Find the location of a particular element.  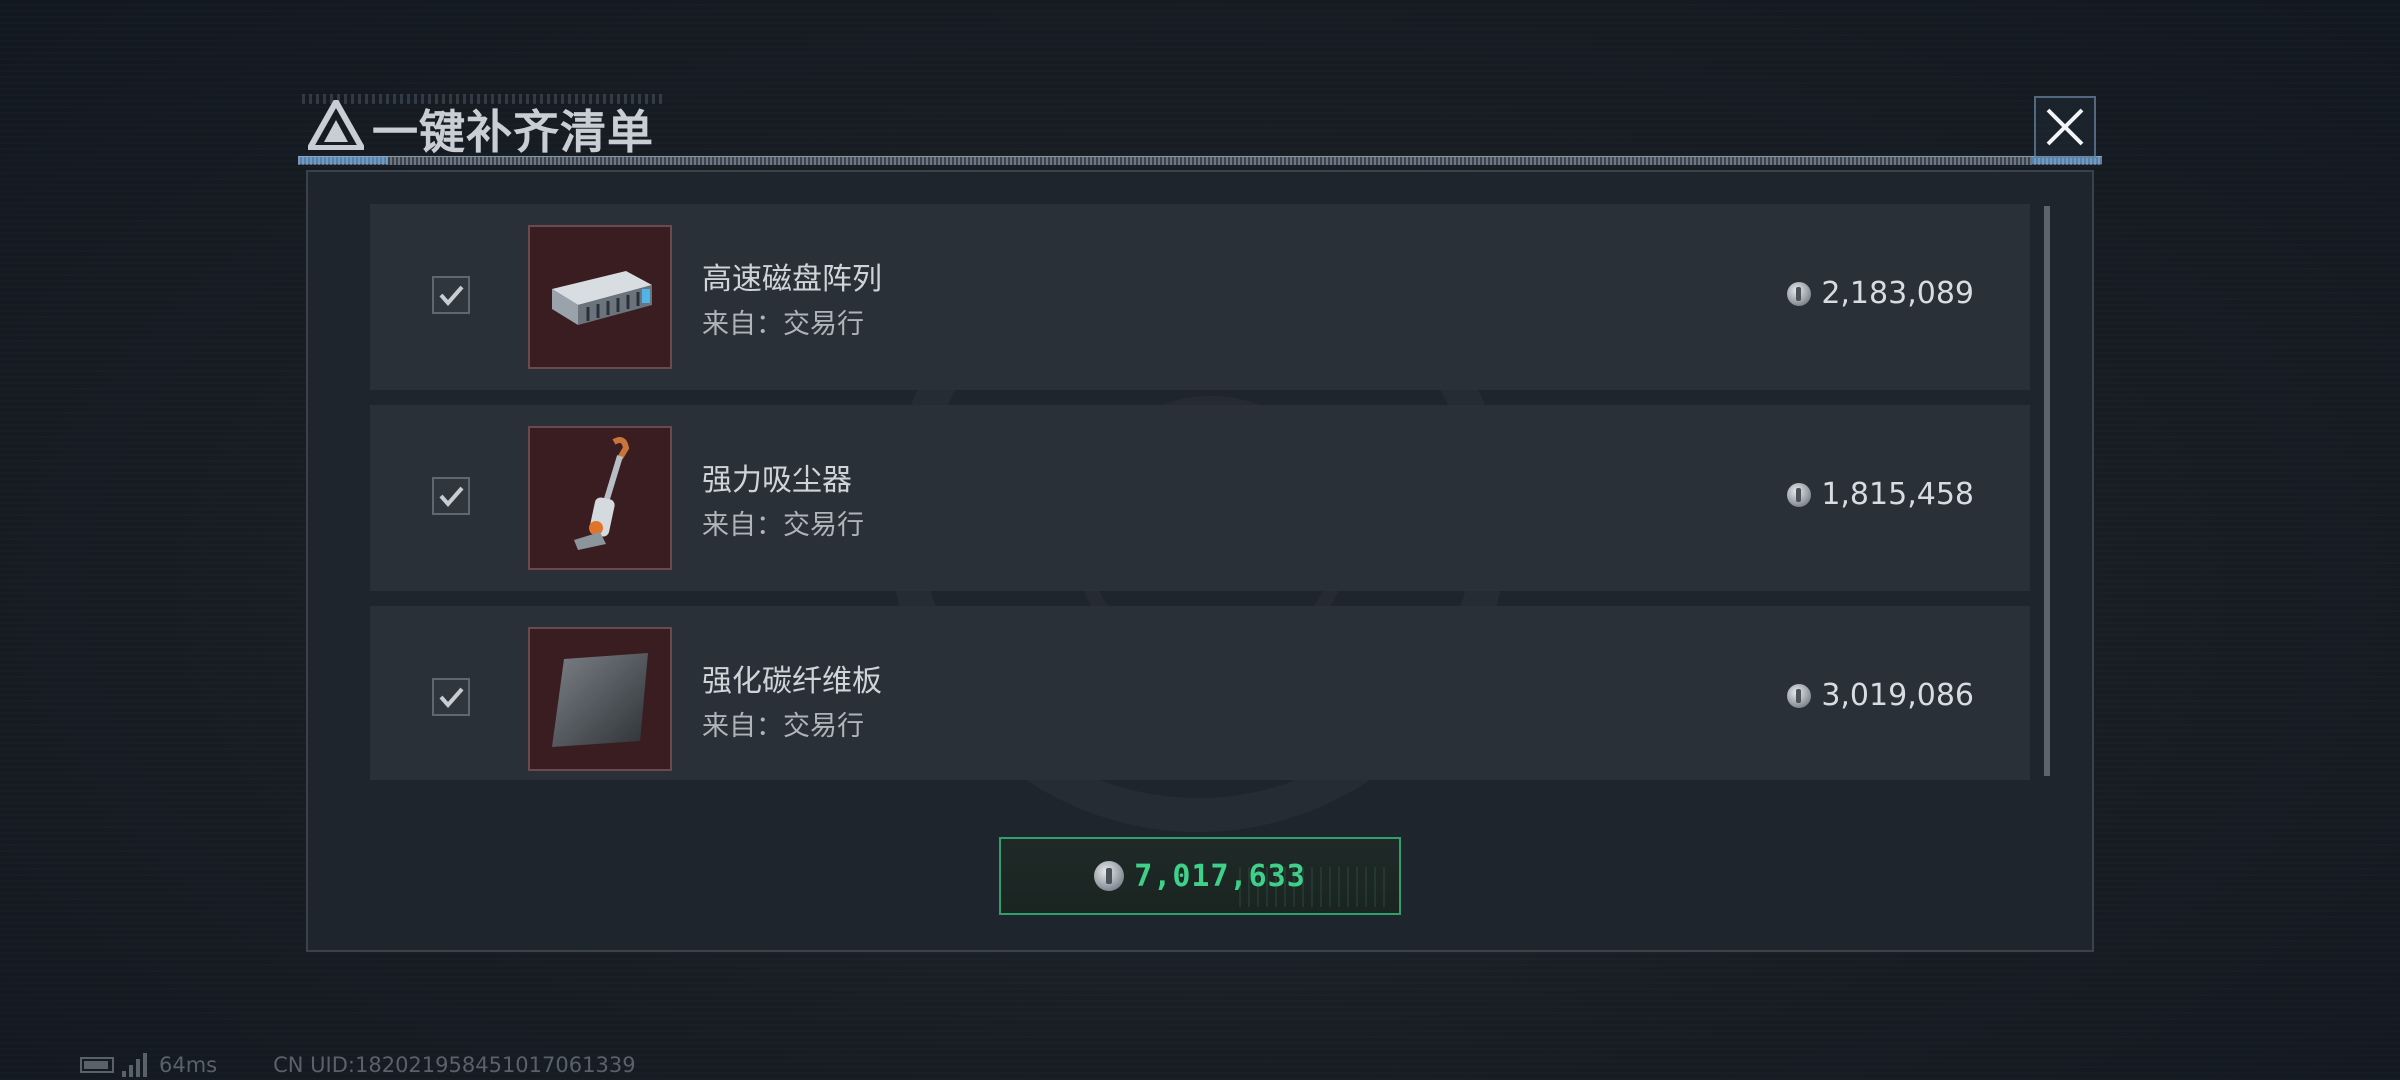

dialog-title-bar: 一键补齐清单 is located at coordinates (1200, 130).